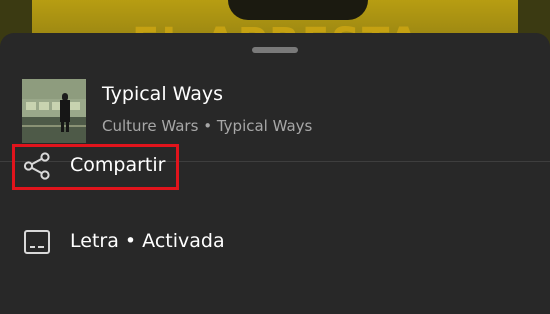 This screenshot has width=550, height=314. I want to click on share-icon, so click(37, 166).